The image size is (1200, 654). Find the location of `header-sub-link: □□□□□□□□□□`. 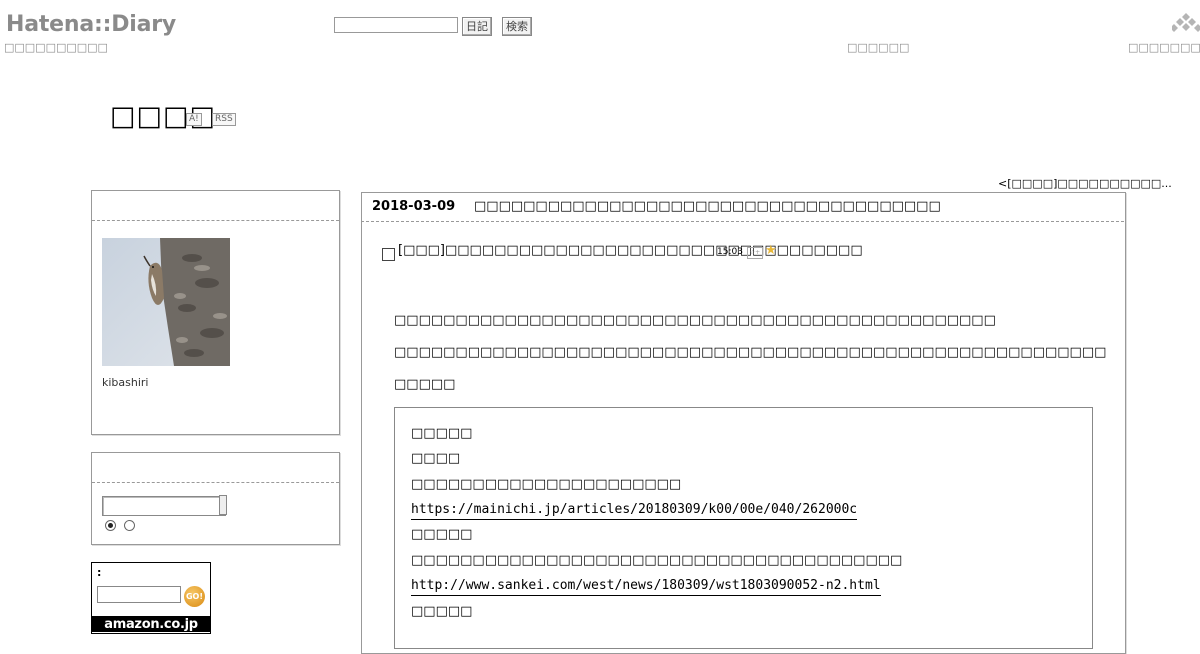

header-sub-link: □□□□□□□□□□ is located at coordinates (56, 47).